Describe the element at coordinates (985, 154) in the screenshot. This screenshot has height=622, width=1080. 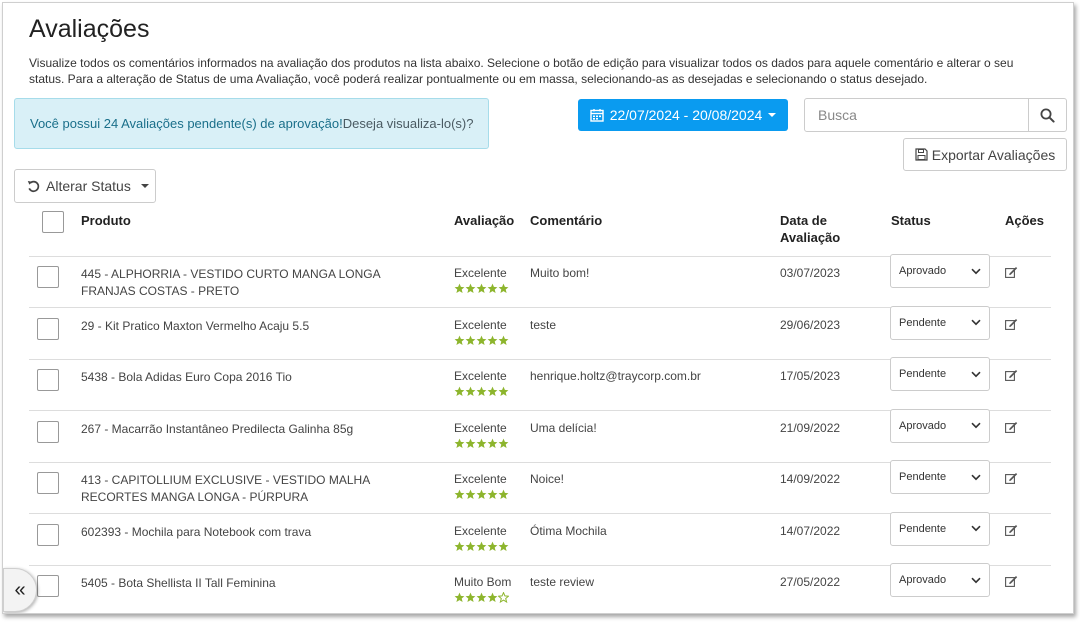
I see `export-reviews-button: Exportar Avaliações` at that location.